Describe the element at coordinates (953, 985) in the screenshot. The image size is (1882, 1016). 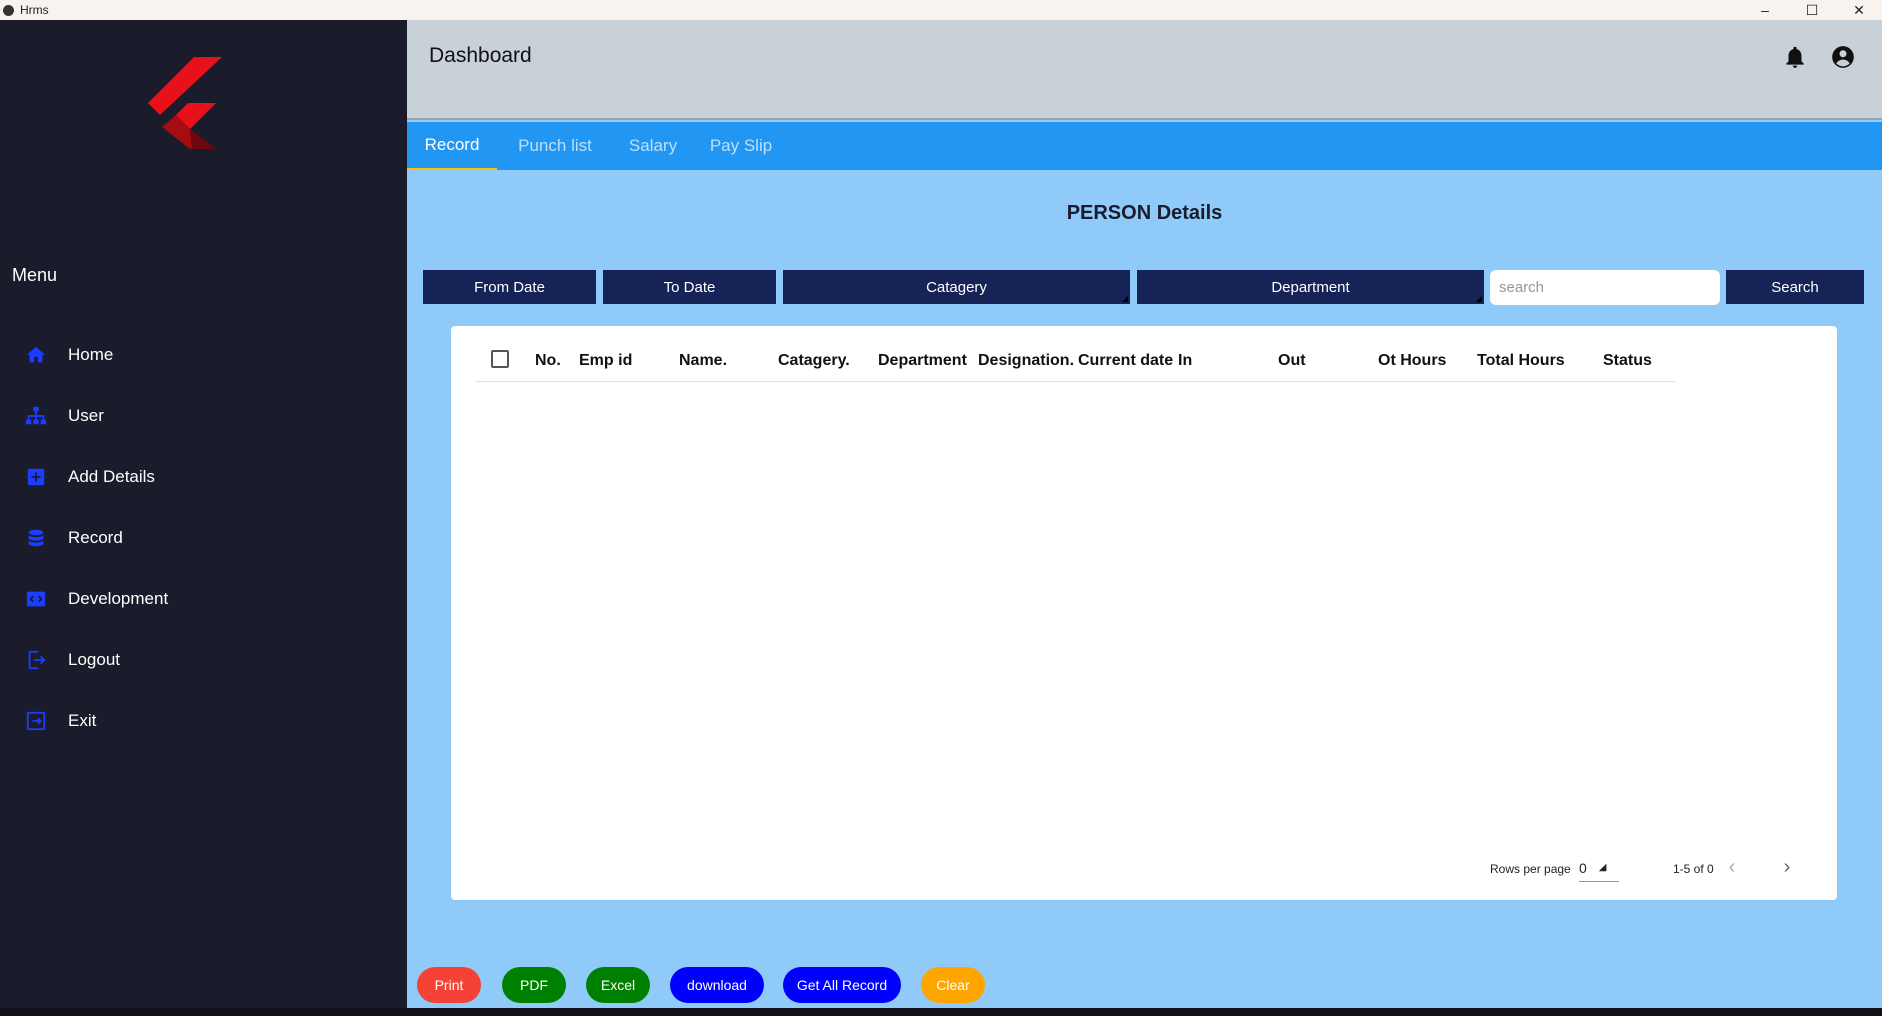
I see `clear-button: Clear` at that location.